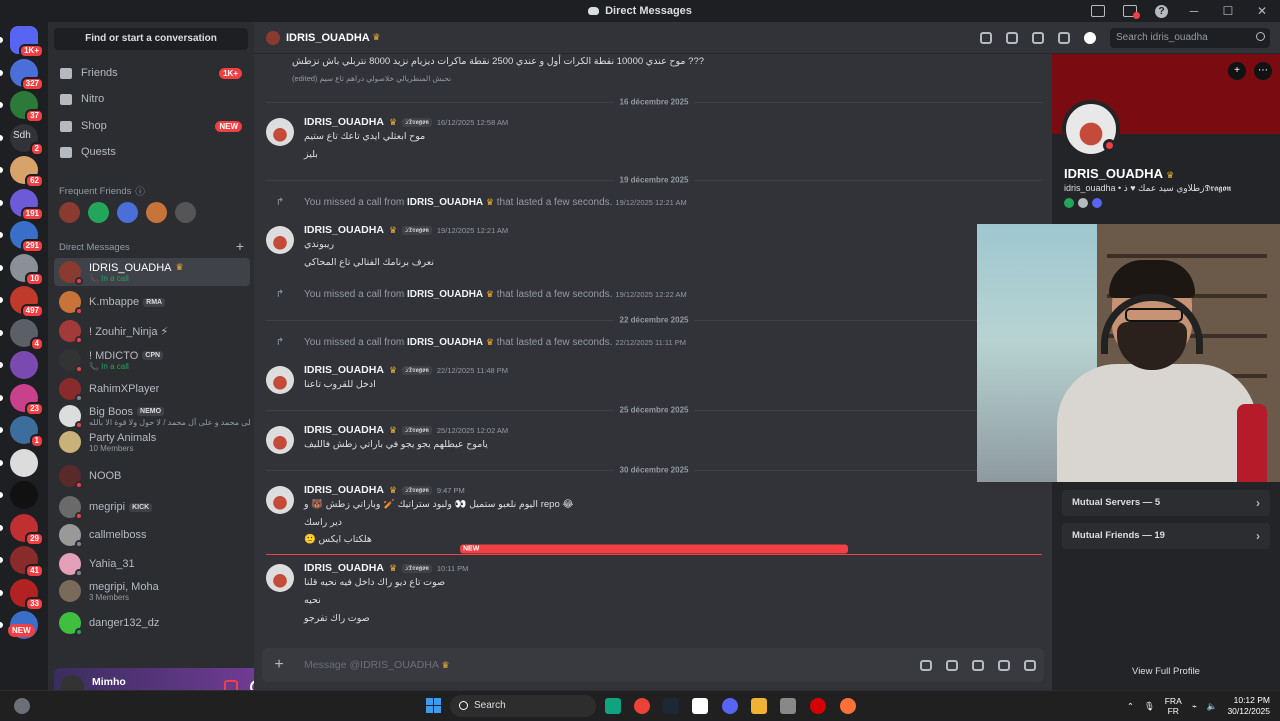  What do you see at coordinates (1098, 11) in the screenshot?
I see `inbox-icon` at bounding box center [1098, 11].